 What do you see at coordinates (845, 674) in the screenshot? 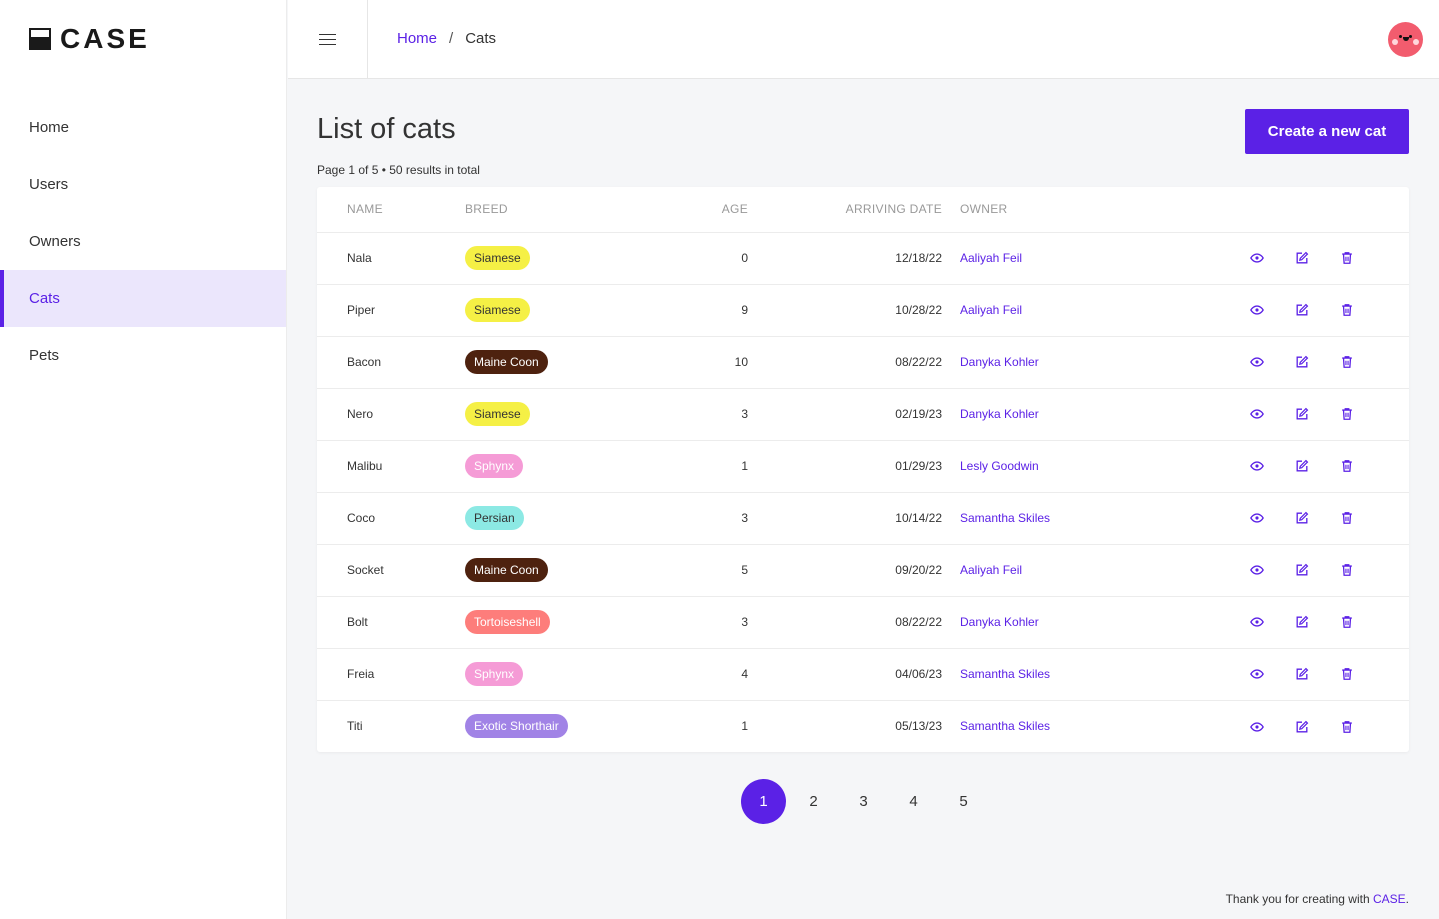
I see `arriving-date-cell: 04/06/23` at bounding box center [845, 674].